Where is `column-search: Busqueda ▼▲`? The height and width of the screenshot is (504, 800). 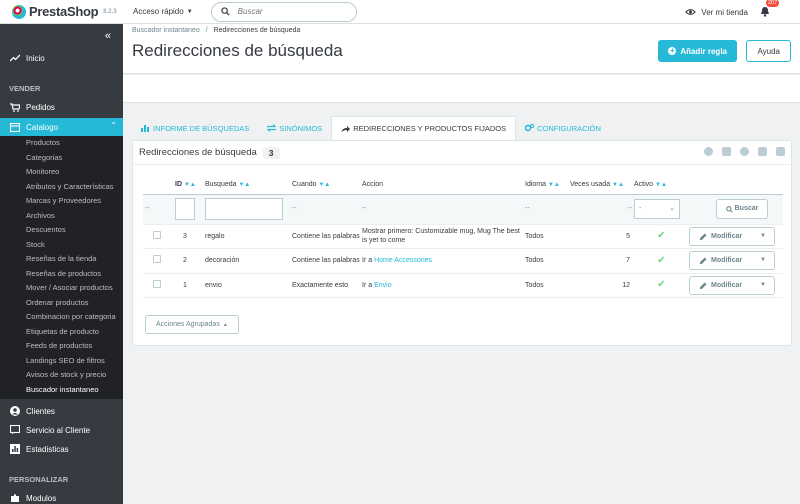
column-search: Busqueda ▼▲ is located at coordinates (248, 185).